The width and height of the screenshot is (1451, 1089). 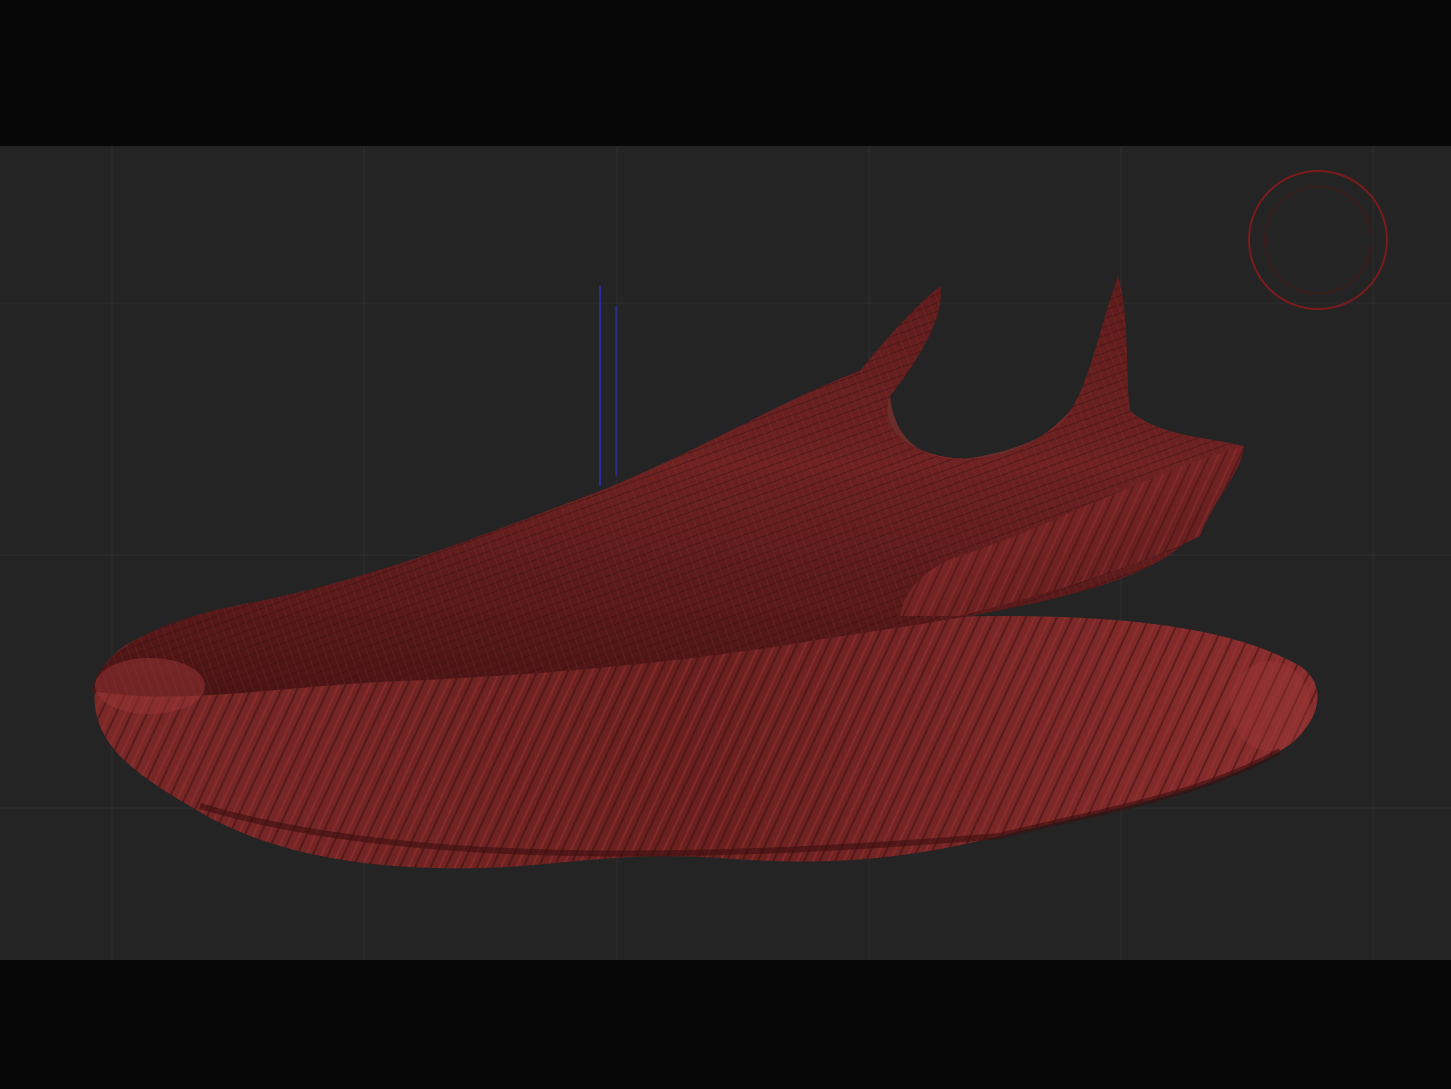 I want to click on brush-circle-icon, so click(x=1318, y=240).